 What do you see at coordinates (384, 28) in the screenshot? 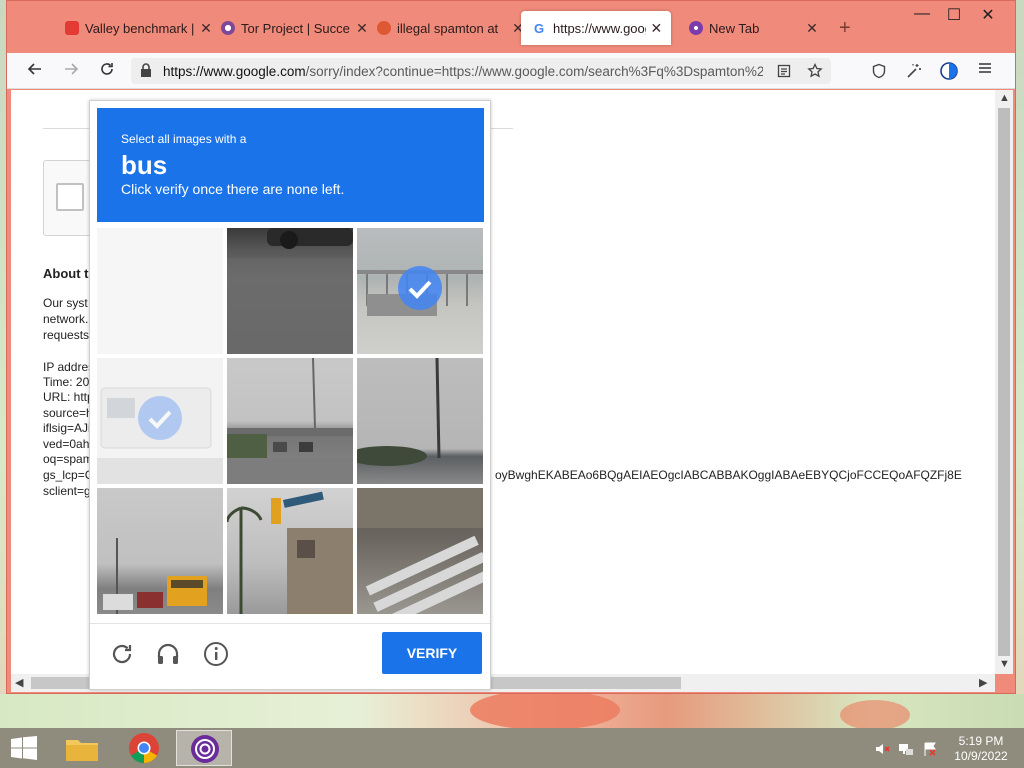
I see `duckduckgo-icon` at bounding box center [384, 28].